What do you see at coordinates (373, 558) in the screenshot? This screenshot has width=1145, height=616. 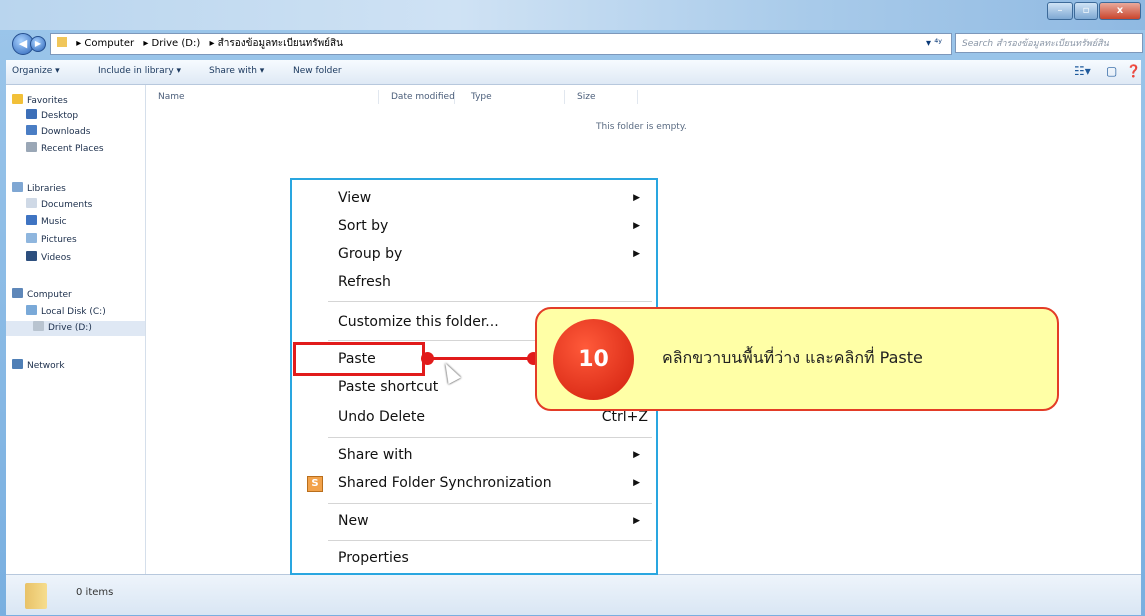 I see `menu-properties: Properties` at bounding box center [373, 558].